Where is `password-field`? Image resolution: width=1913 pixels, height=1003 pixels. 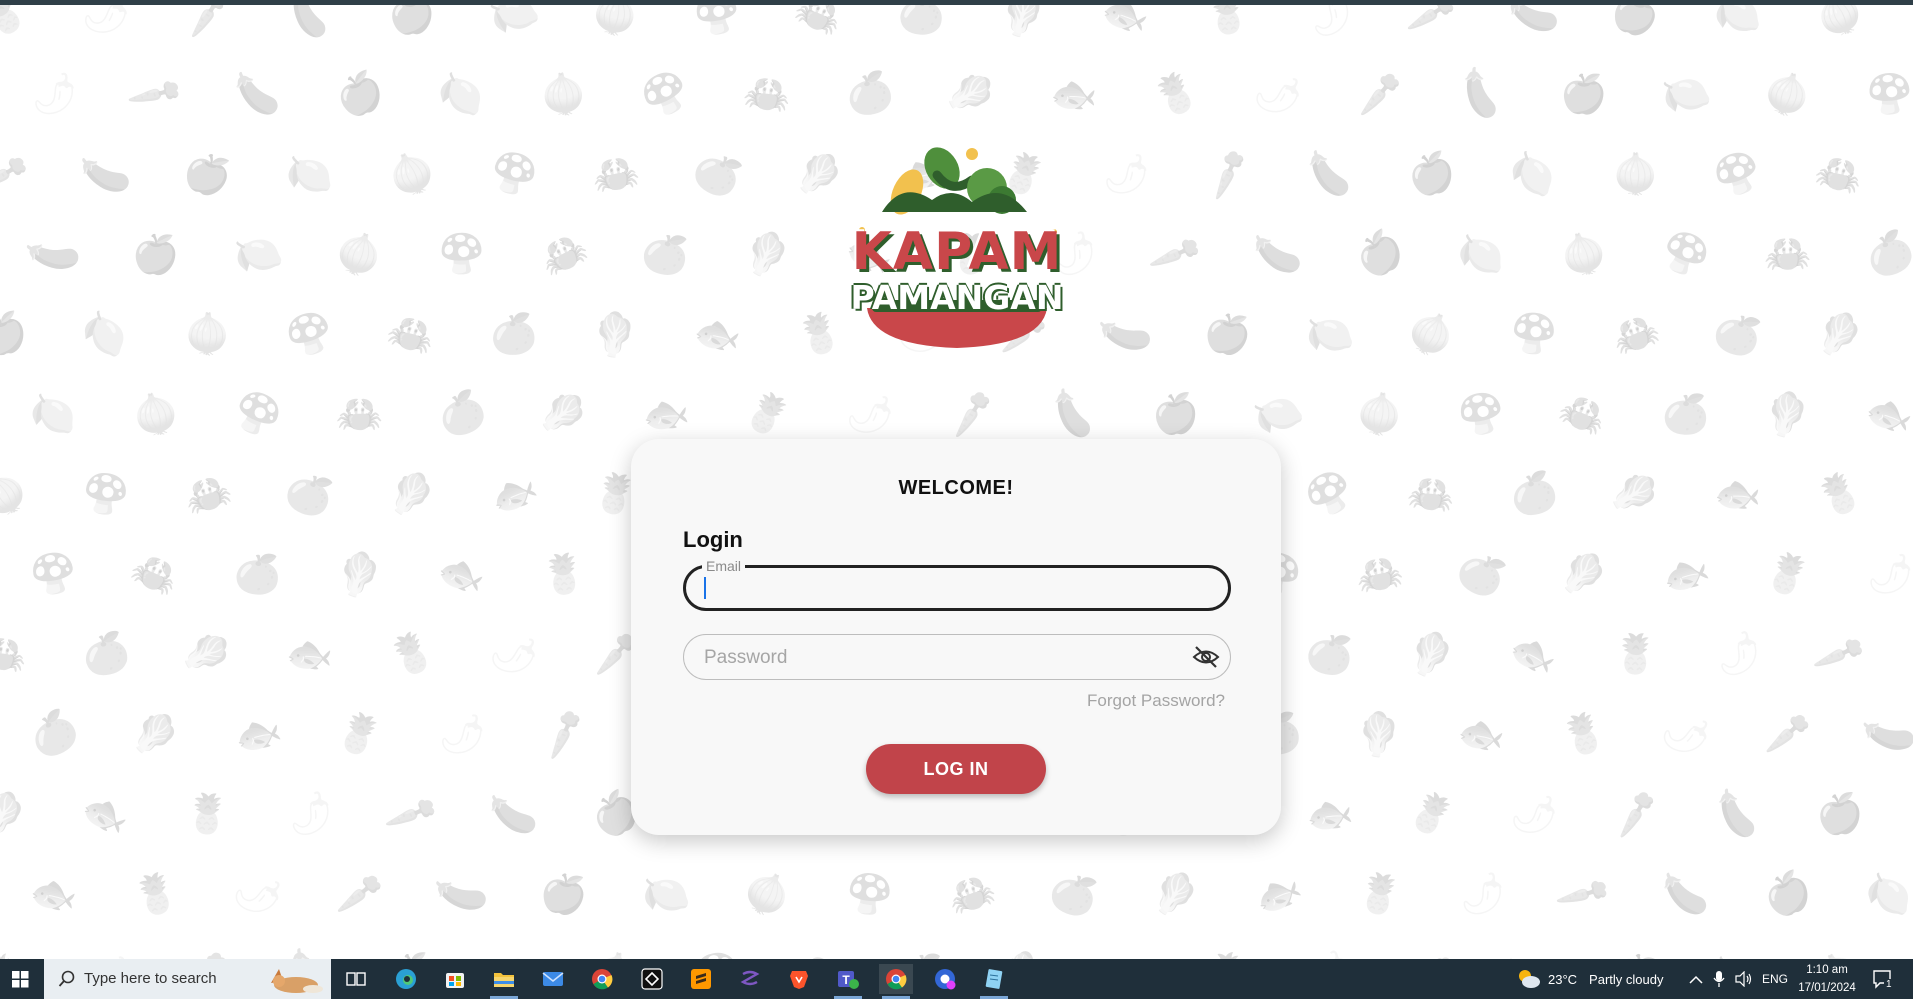 password-field is located at coordinates (957, 657).